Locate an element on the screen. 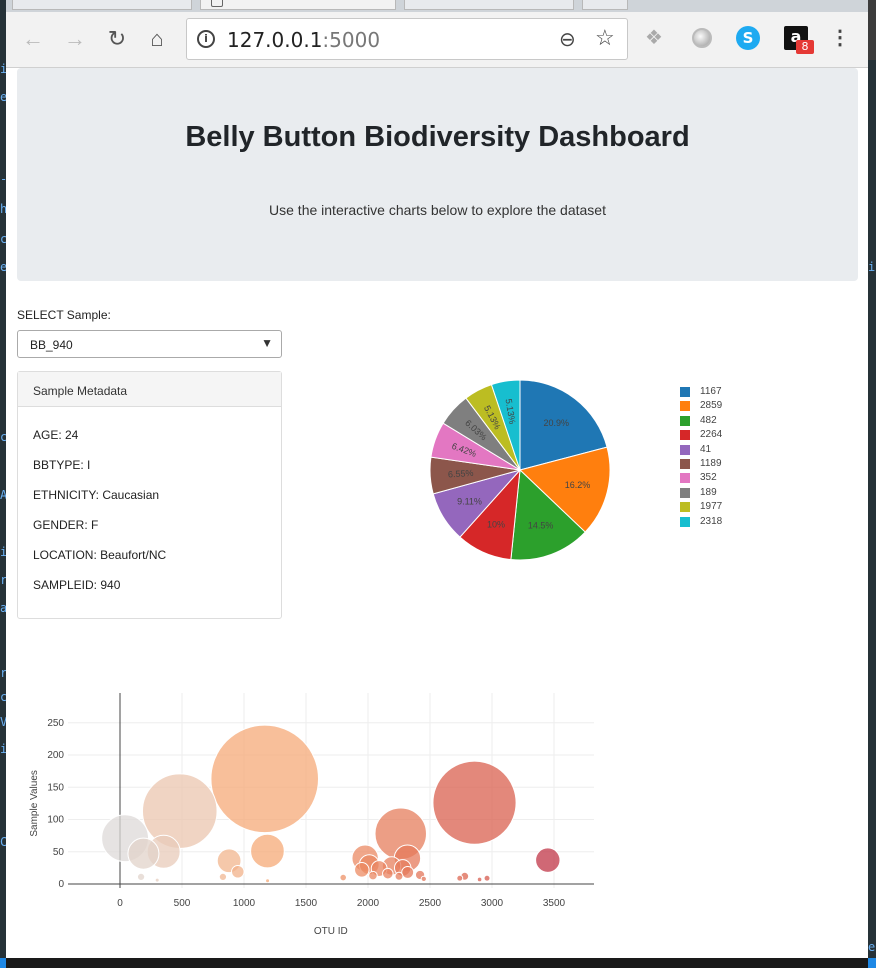 This screenshot has height=968, width=876. pie-slice-label: 14.5% is located at coordinates (541, 526).